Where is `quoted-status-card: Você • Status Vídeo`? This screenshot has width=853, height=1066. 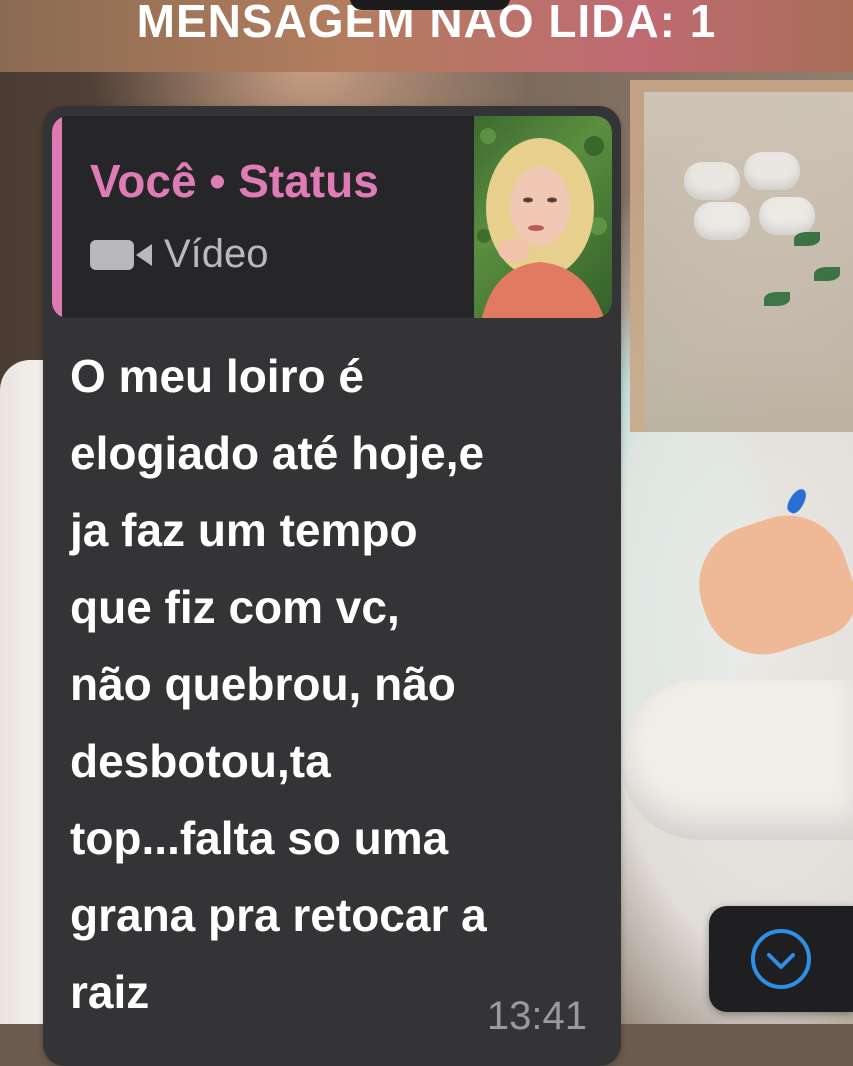 quoted-status-card: Você • Status Vídeo is located at coordinates (332, 217).